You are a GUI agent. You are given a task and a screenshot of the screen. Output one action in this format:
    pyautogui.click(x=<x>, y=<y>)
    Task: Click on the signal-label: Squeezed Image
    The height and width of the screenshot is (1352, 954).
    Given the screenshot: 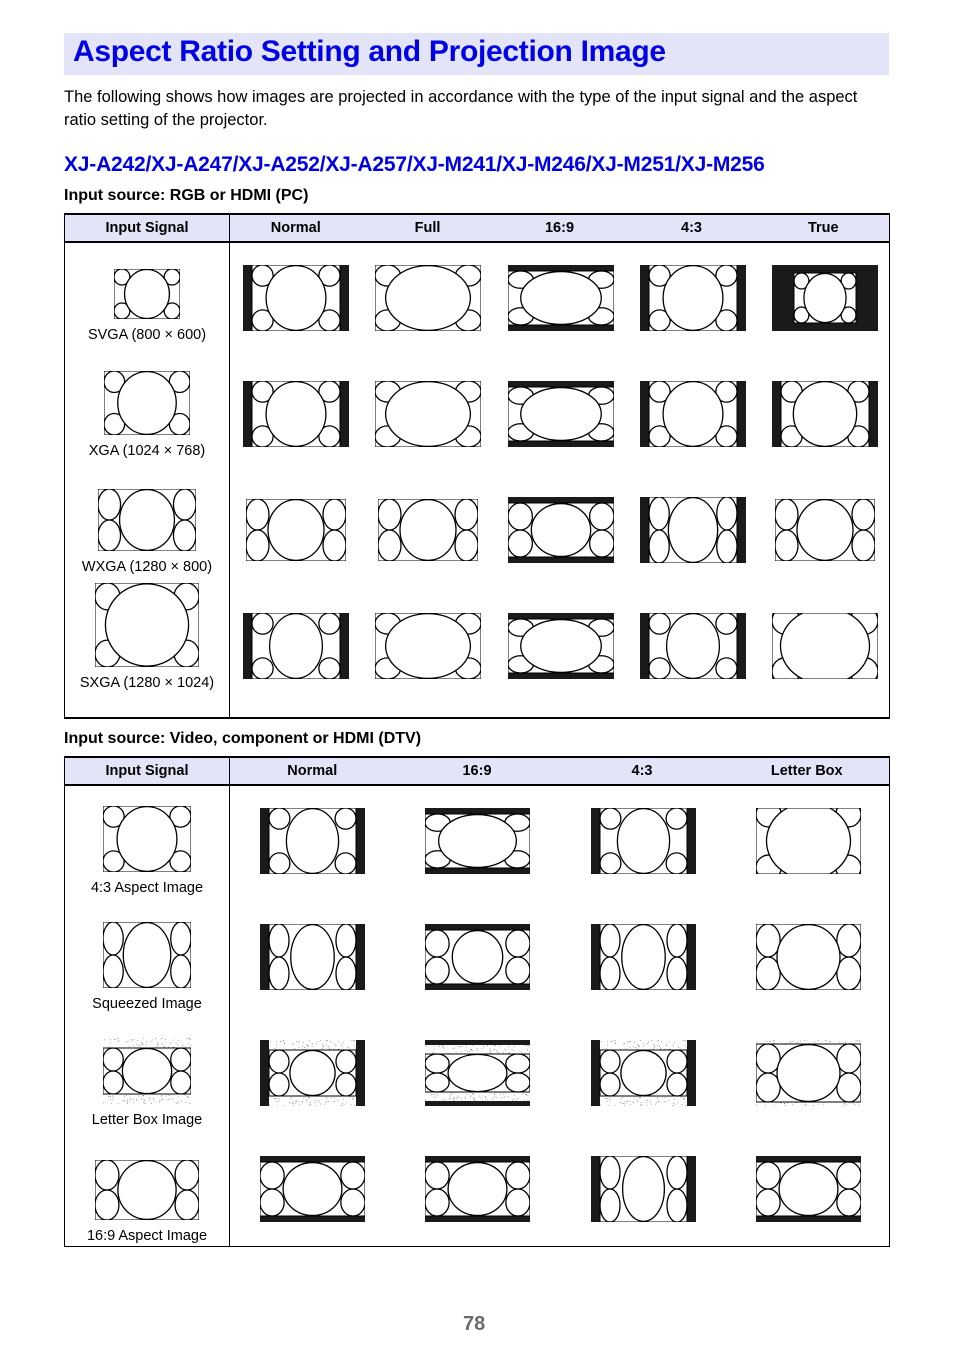 What is the action you would take?
    pyautogui.click(x=147, y=1004)
    